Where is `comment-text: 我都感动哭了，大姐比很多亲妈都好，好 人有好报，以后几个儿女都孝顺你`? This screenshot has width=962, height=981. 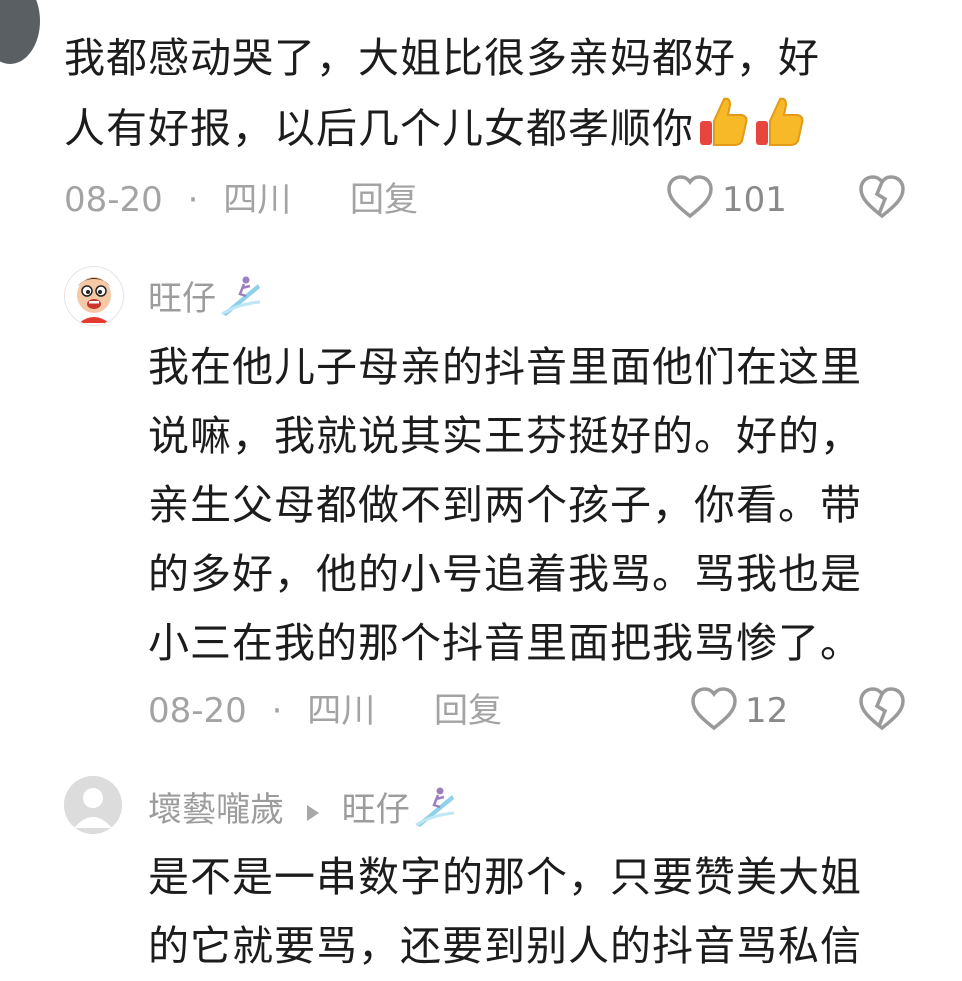
comment-text: 我都感动哭了，大姐比很多亲妈都好，好 人有好报，以后几个儿女都孝顺你 is located at coordinates (504, 97).